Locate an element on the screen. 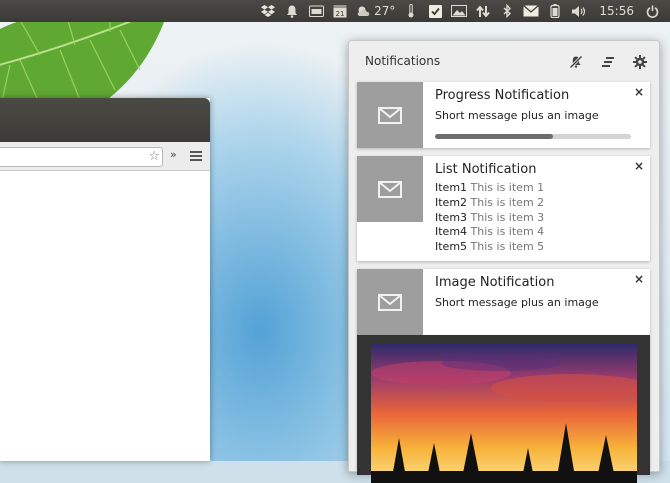 The height and width of the screenshot is (483, 670). calendar-icon: 21 is located at coordinates (340, 11).